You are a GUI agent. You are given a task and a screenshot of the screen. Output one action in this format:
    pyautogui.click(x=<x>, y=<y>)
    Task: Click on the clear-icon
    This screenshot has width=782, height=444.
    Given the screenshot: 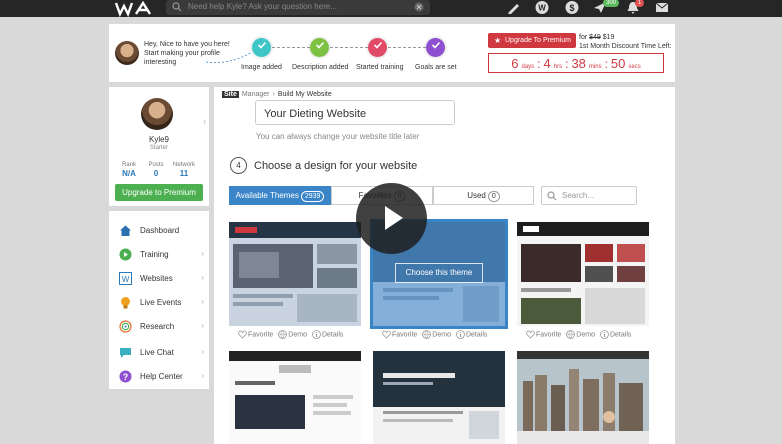 What is the action you would take?
    pyautogui.click(x=419, y=7)
    